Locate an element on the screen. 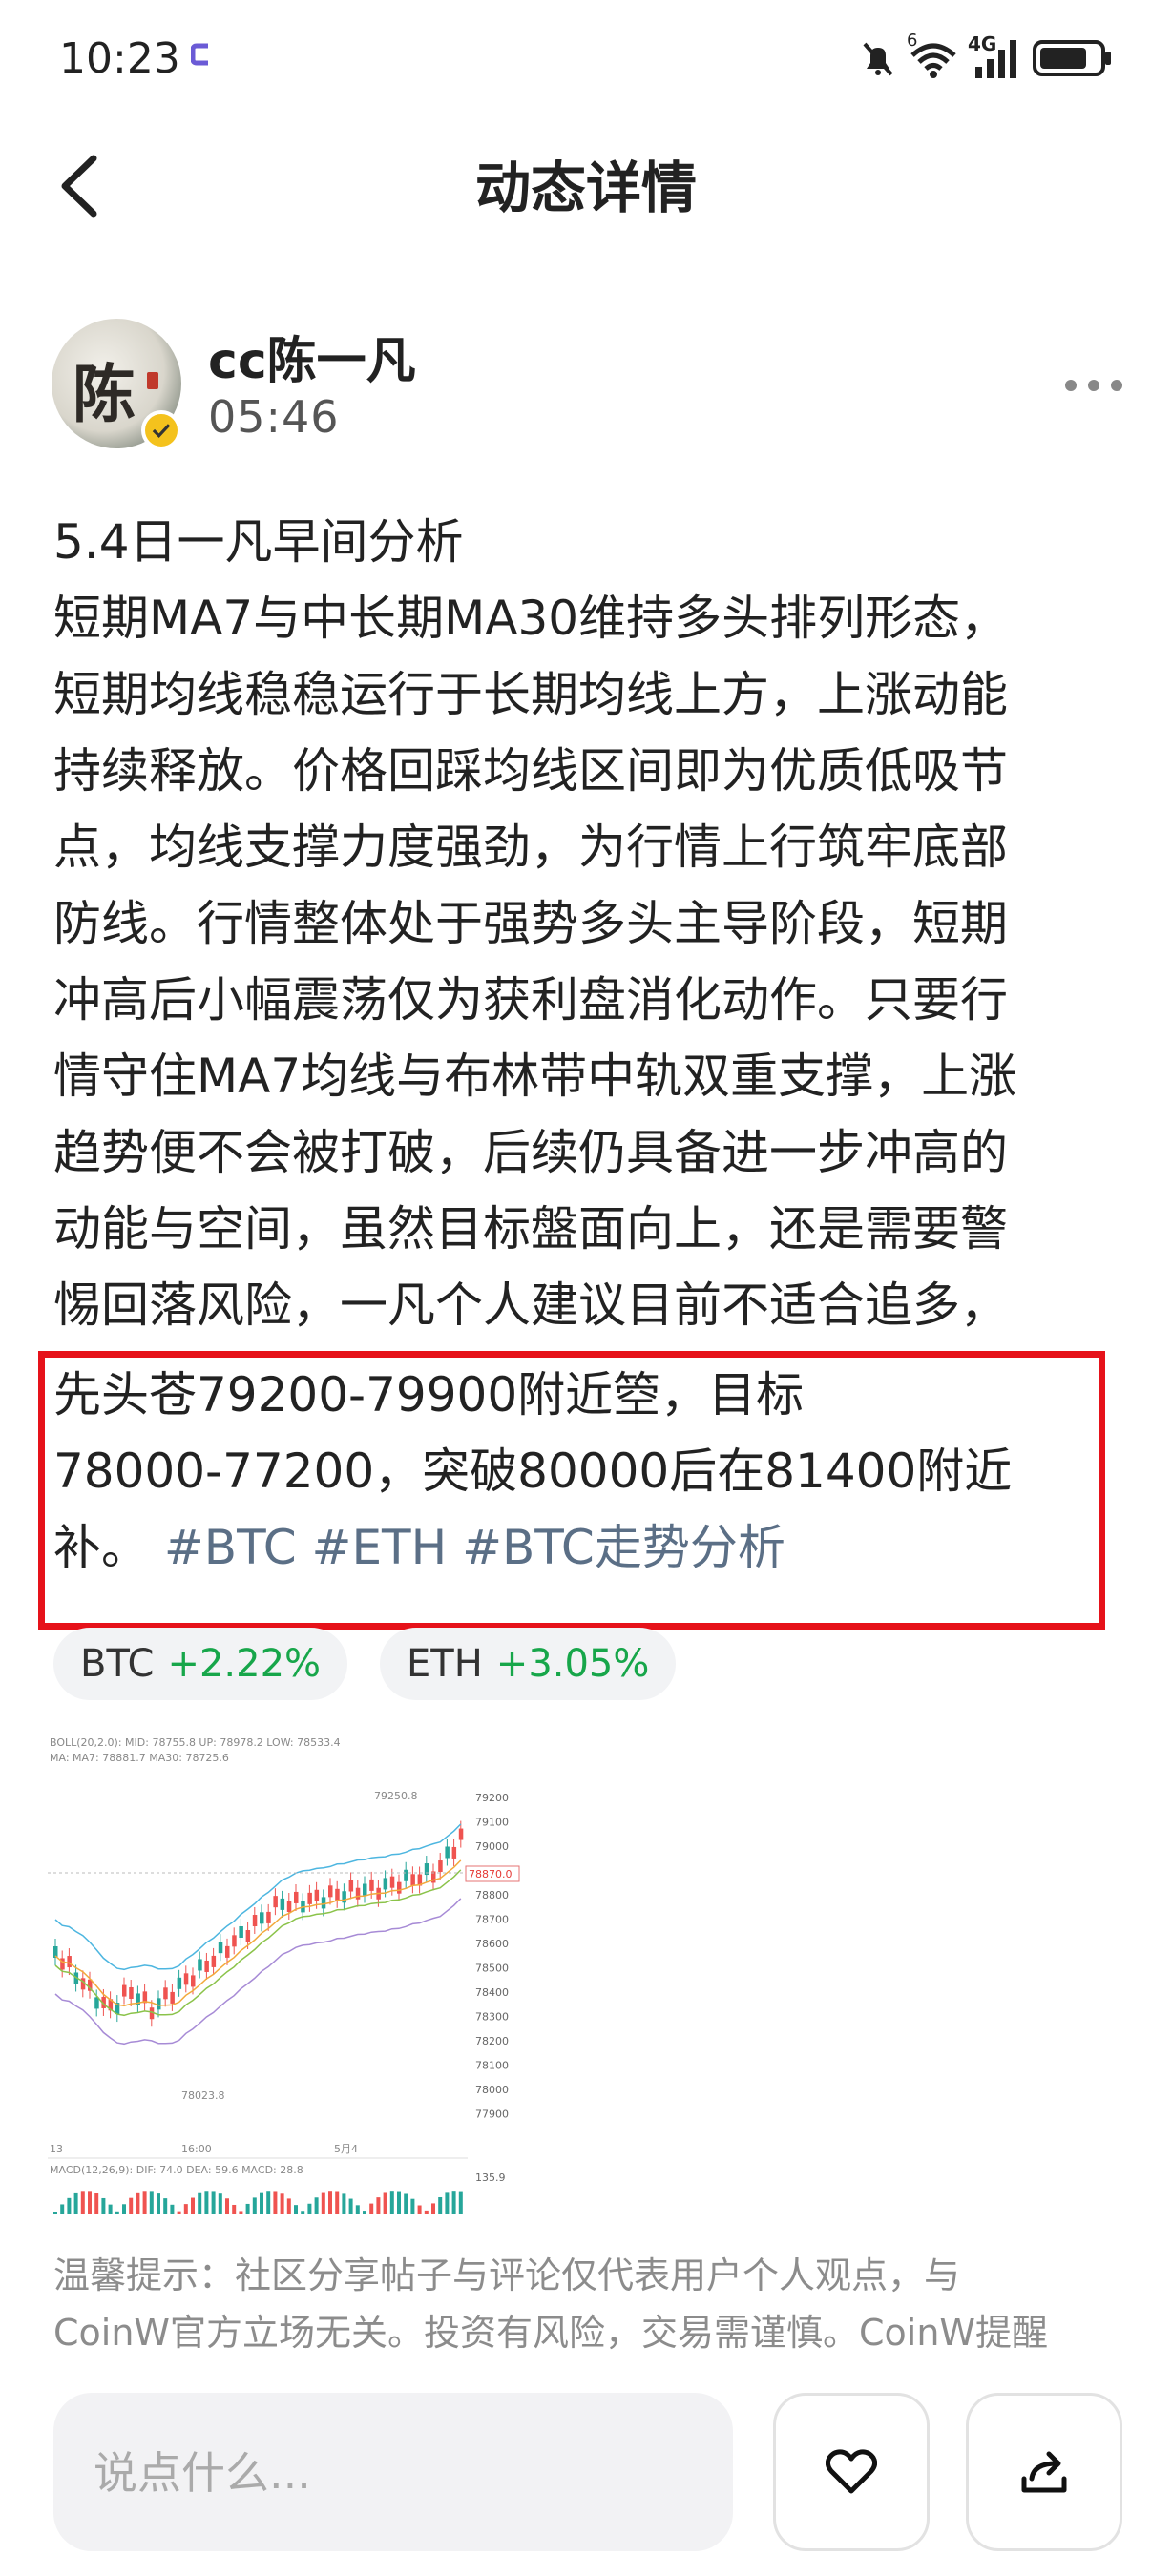  page-title: 动态详情 is located at coordinates (585, 188).